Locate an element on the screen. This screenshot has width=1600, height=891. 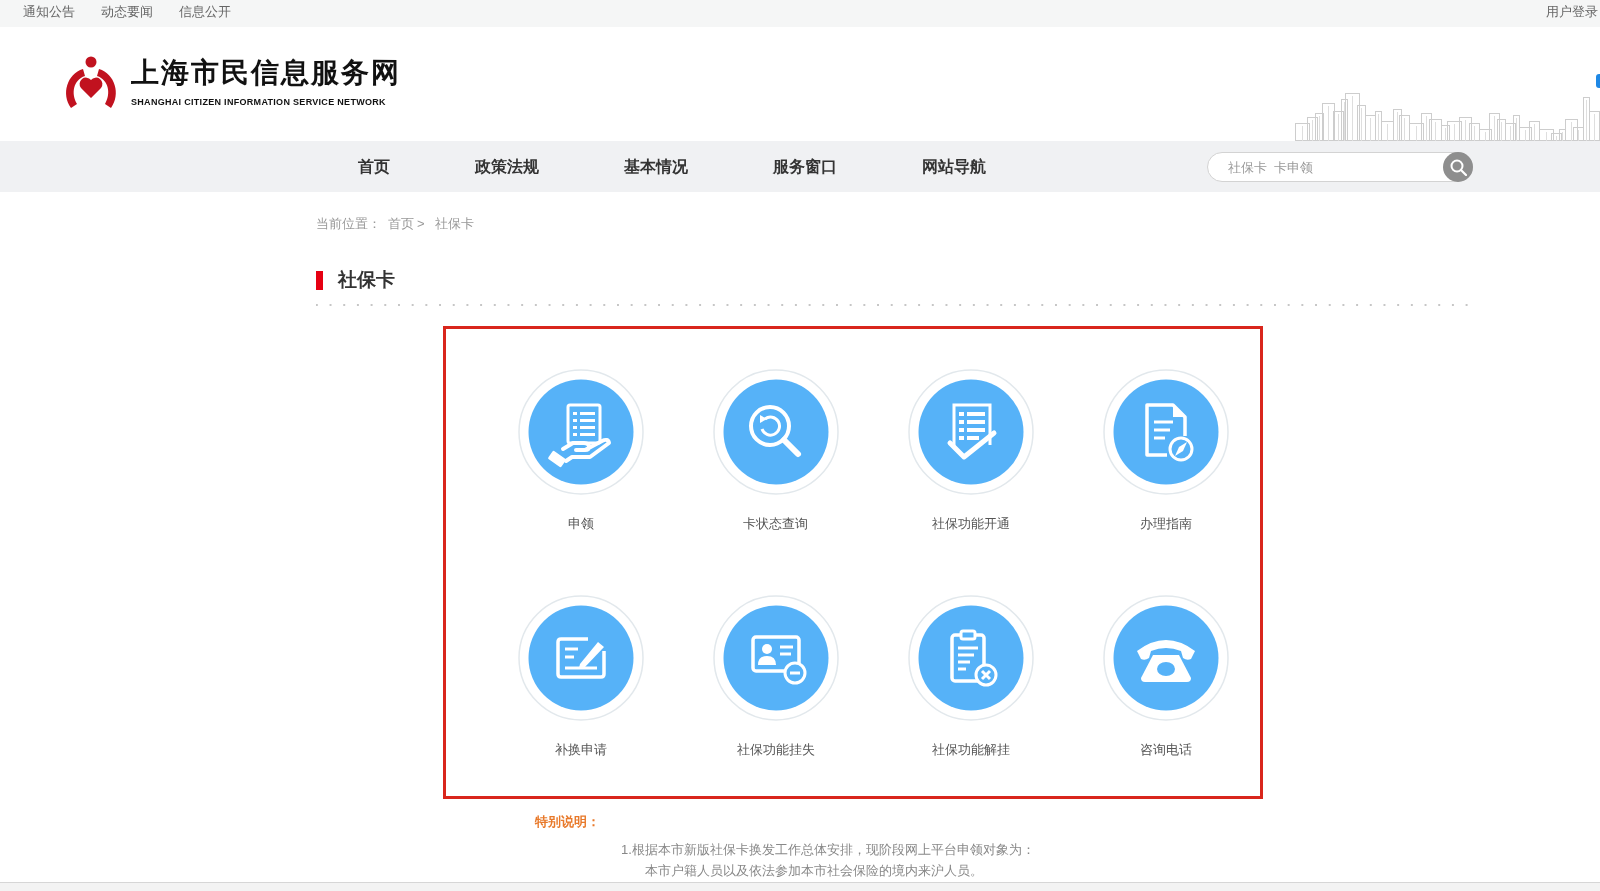
nav-link: 服务窗口 is located at coordinates (805, 166).